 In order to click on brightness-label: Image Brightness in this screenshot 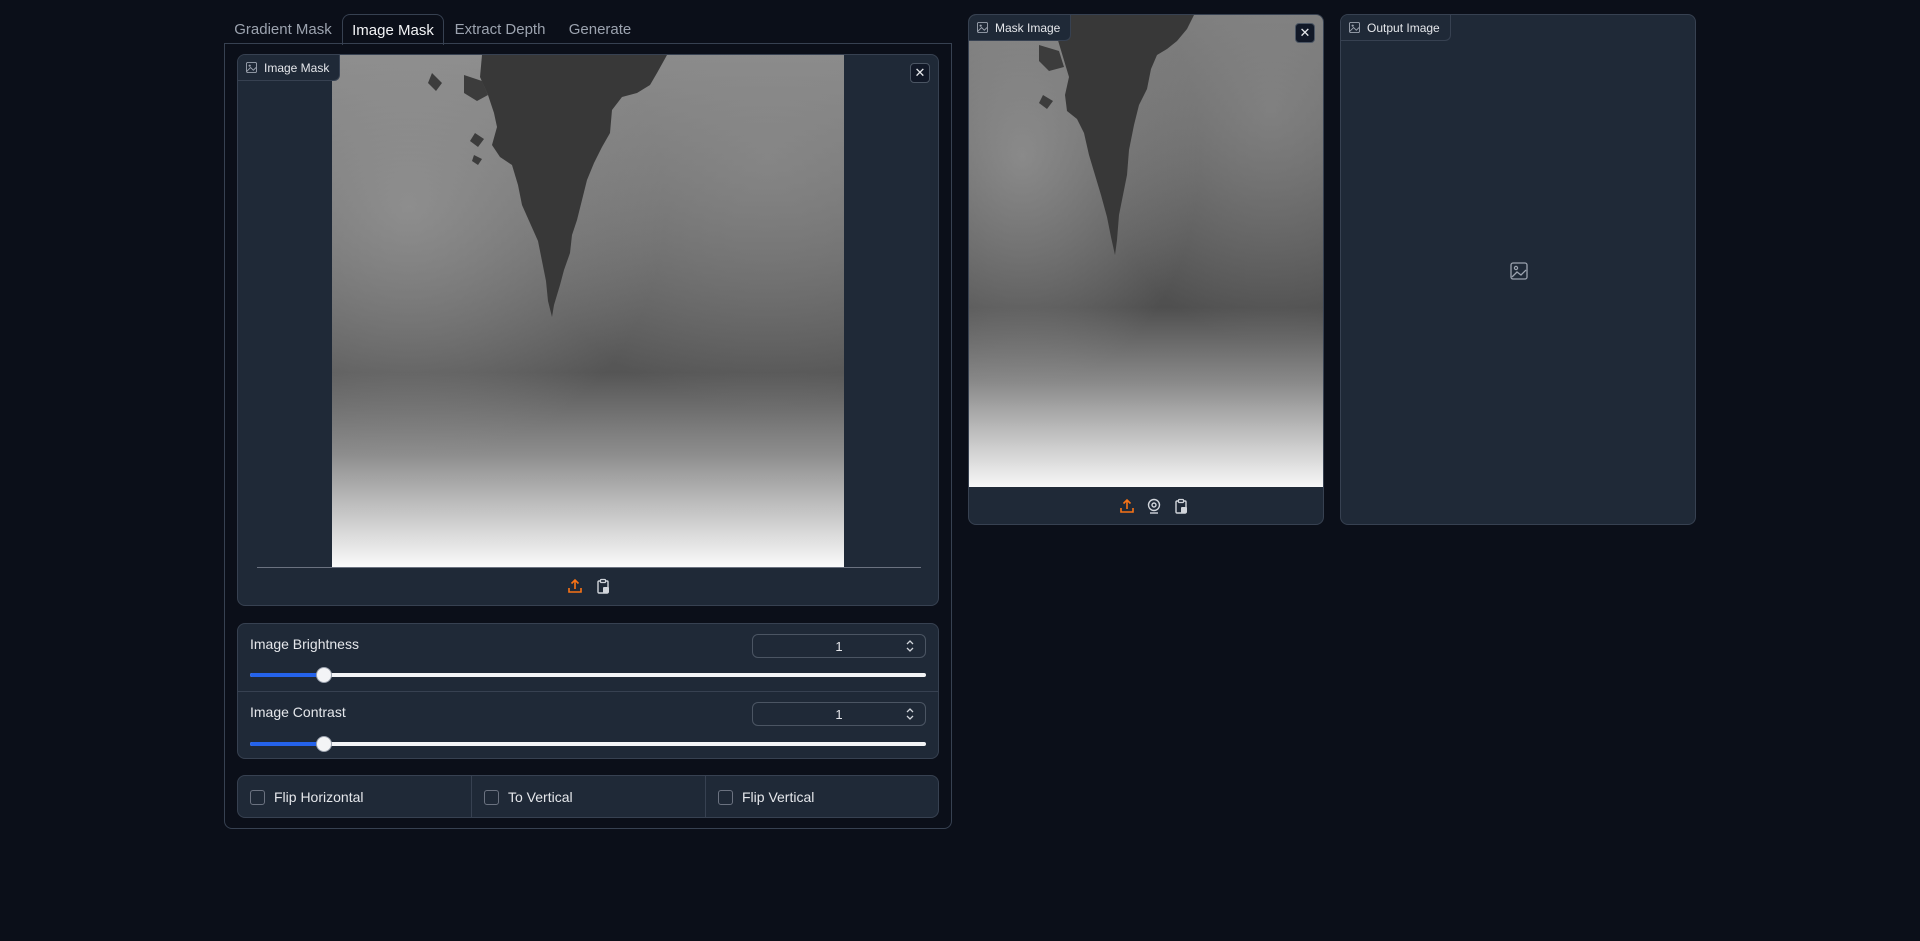, I will do `click(304, 644)`.